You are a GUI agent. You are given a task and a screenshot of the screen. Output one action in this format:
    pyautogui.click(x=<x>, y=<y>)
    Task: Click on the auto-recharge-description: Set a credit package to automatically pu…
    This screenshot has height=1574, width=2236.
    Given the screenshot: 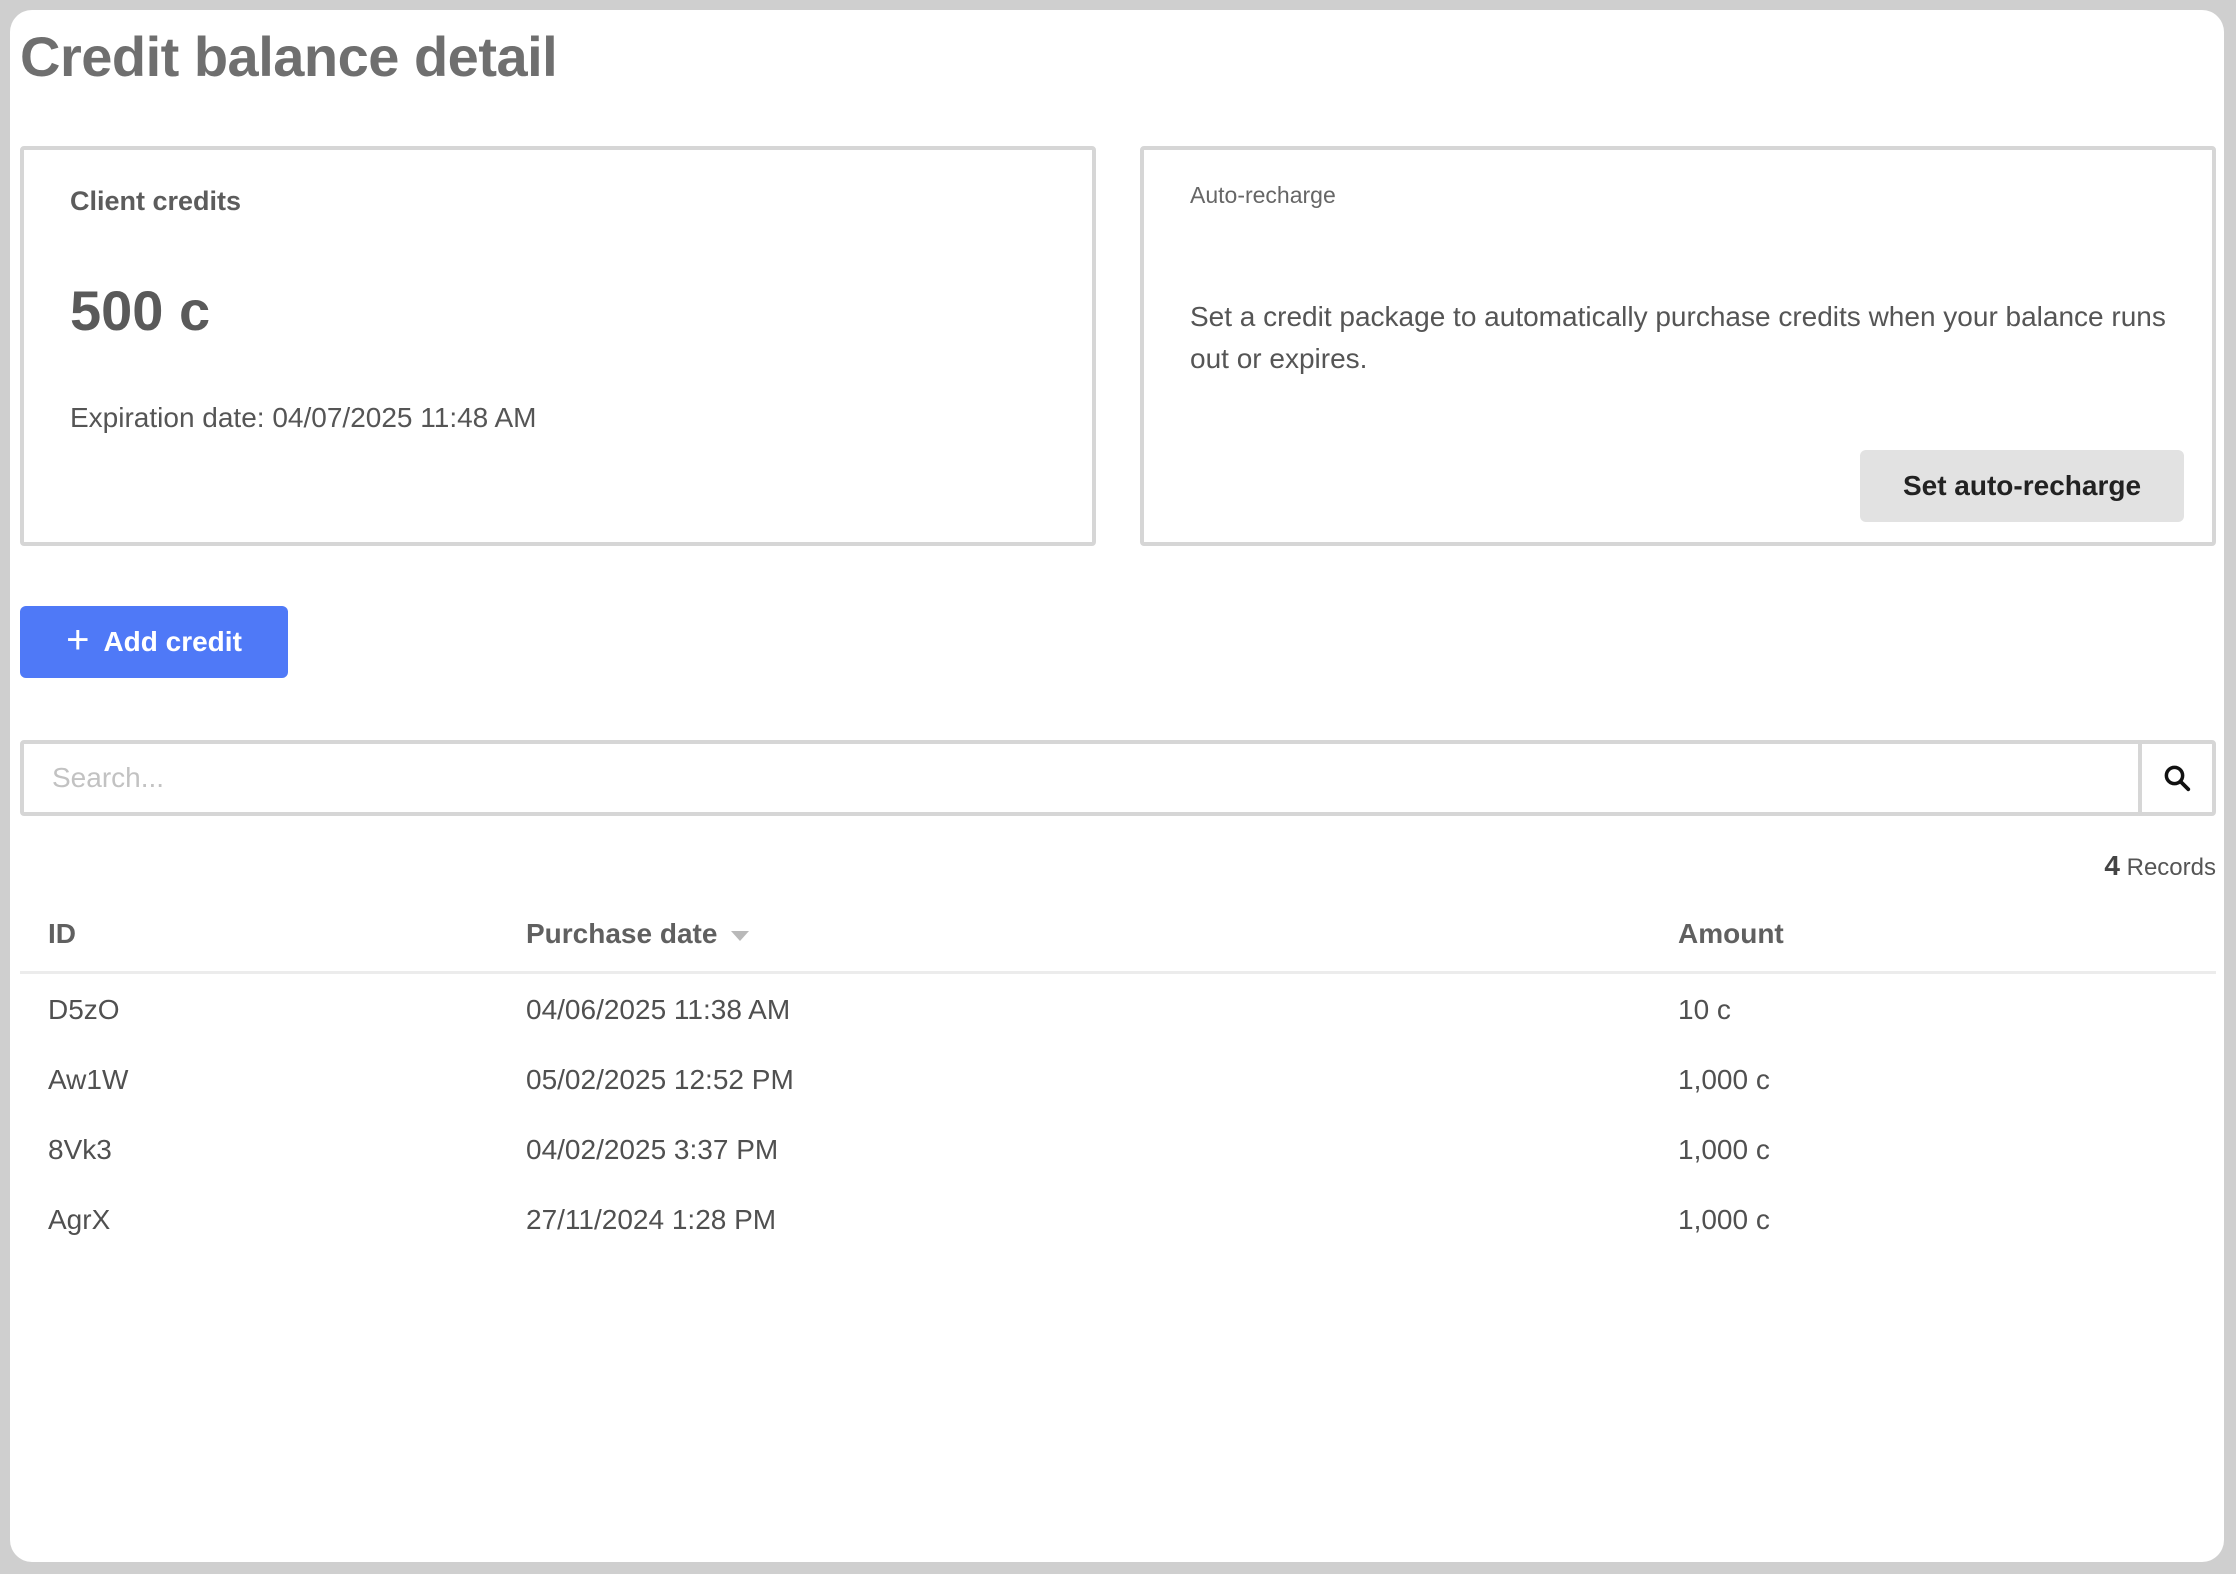 What is the action you would take?
    pyautogui.click(x=1678, y=337)
    